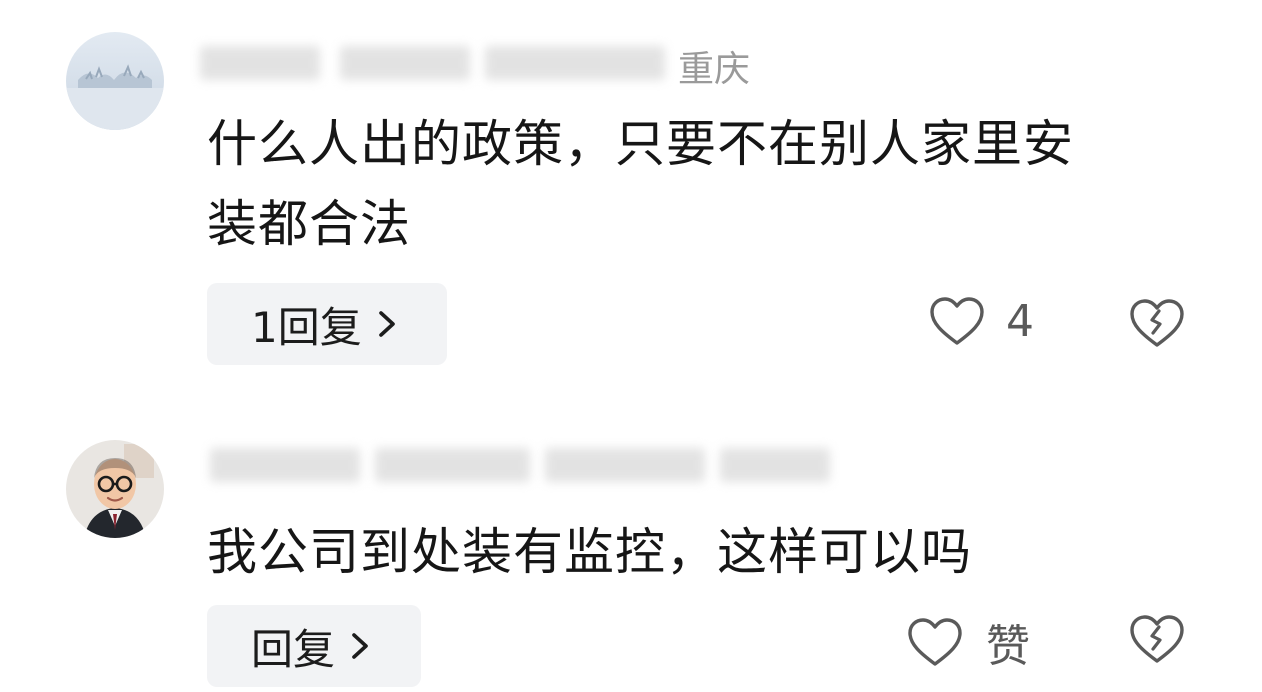 The width and height of the screenshot is (1262, 692). What do you see at coordinates (589, 552) in the screenshot?
I see `comment-text-line: 我公司到处装有监控，这样可以吗` at bounding box center [589, 552].